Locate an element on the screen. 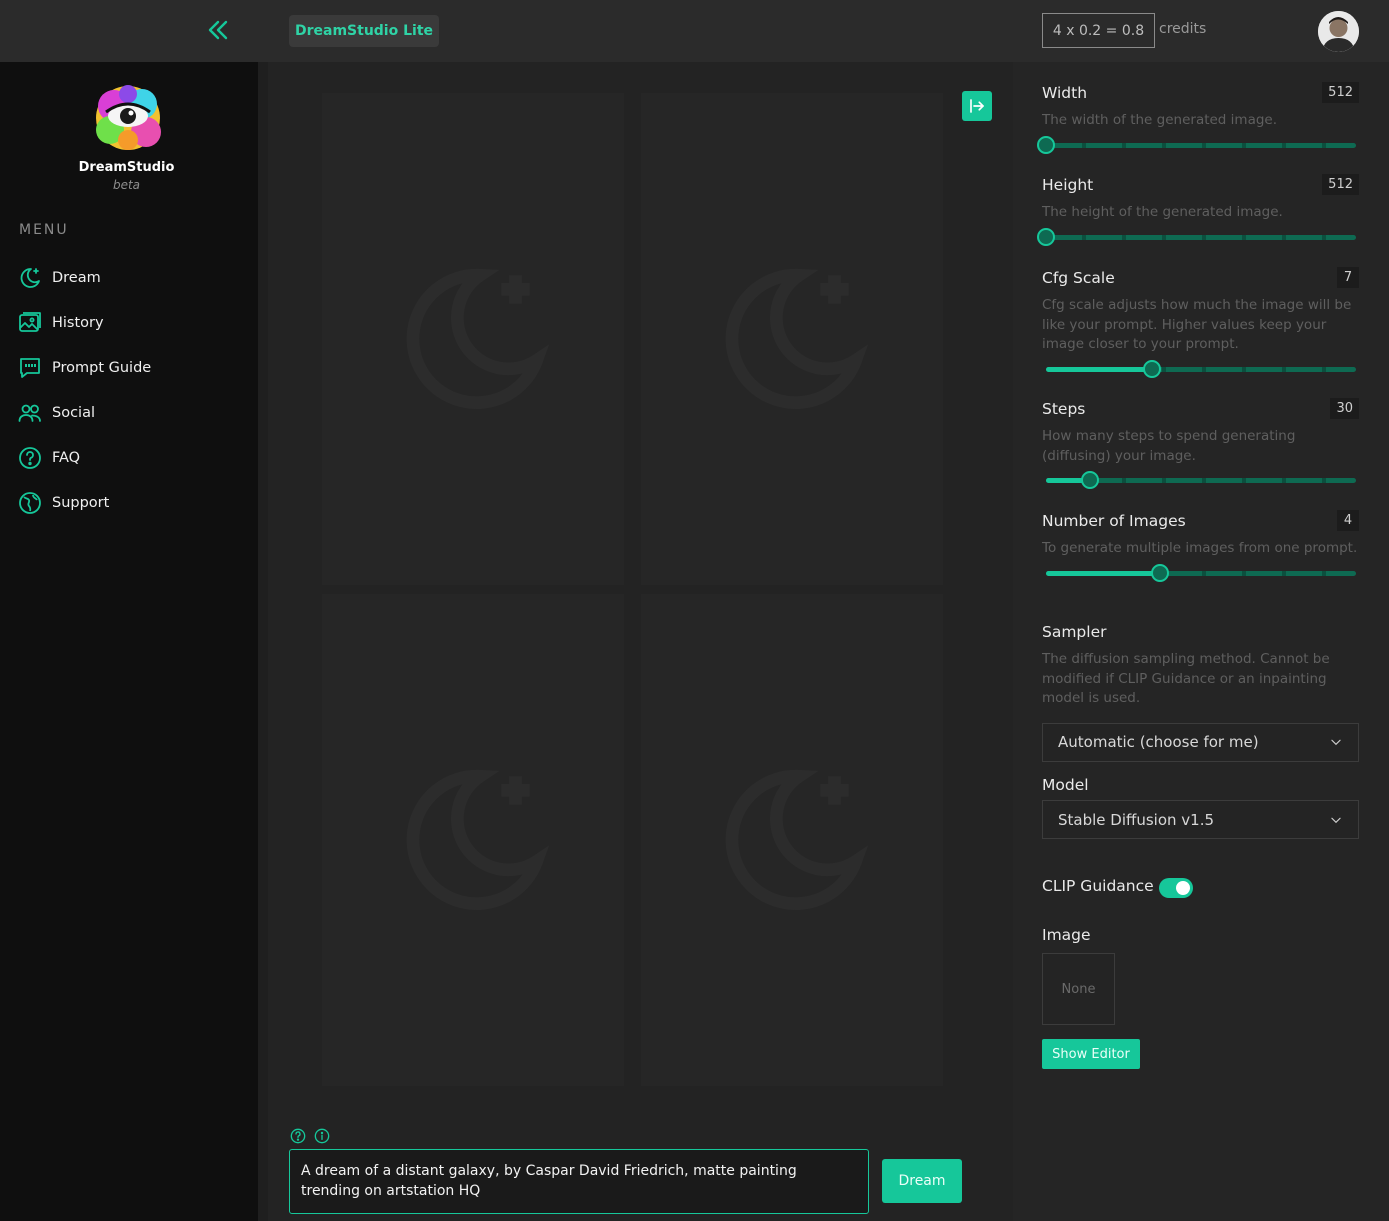  menu-heading: MENU is located at coordinates (44, 230).